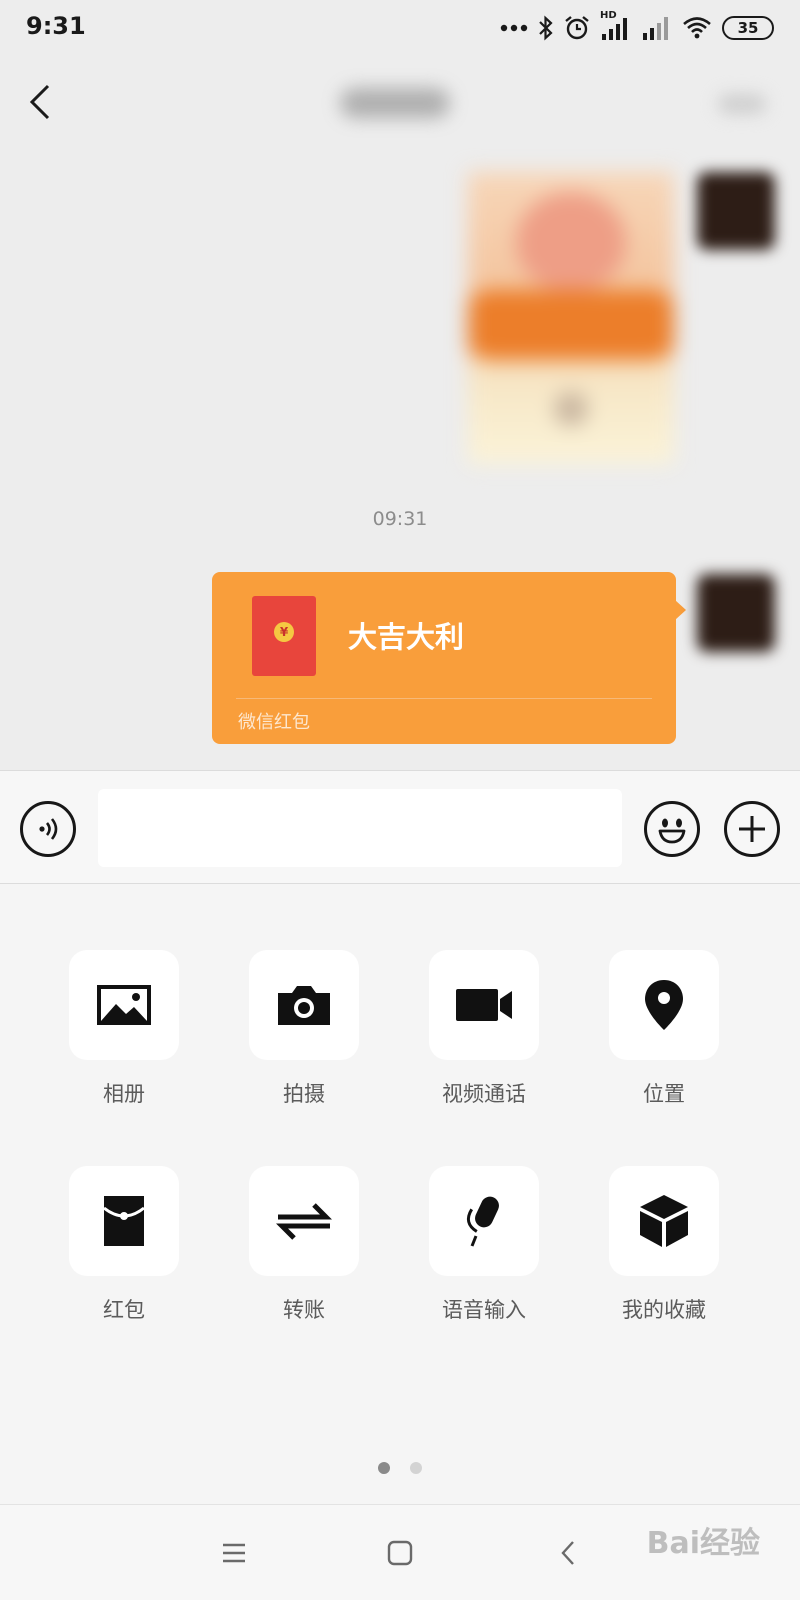  I want to click on panel-item-video-call-box, so click(484, 1005).